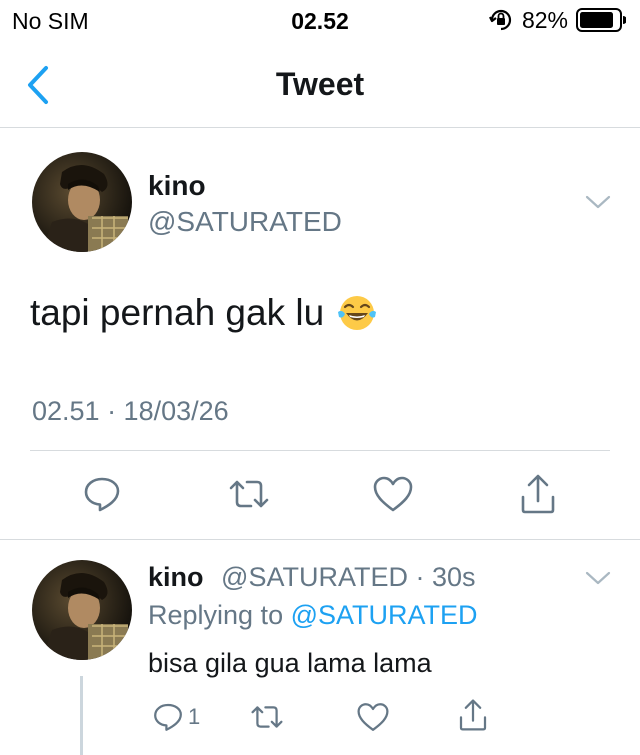 The height and width of the screenshot is (755, 640). Describe the element at coordinates (177, 186) in the screenshot. I see `author-name: kino` at that location.